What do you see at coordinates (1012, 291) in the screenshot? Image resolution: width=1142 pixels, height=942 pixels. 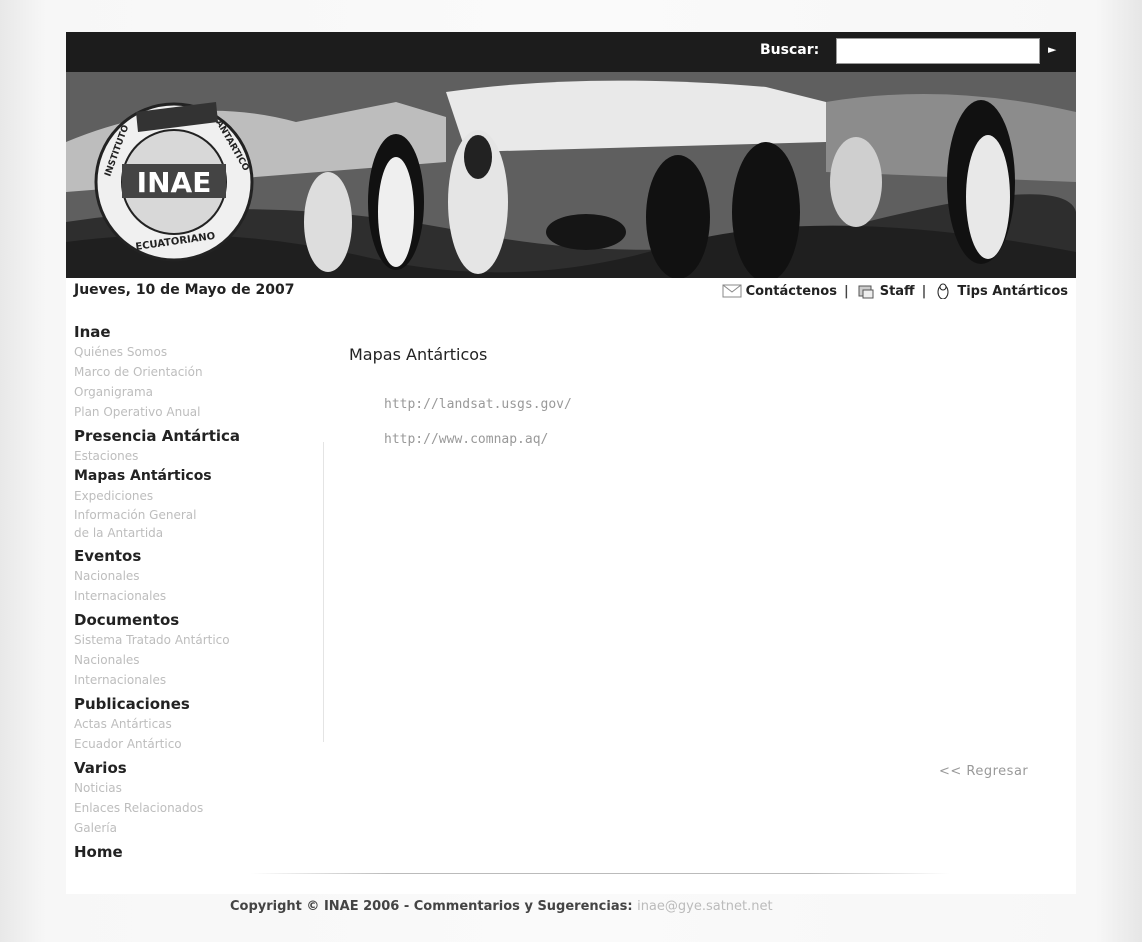 I see `tips-link: Tips Antárticos` at bounding box center [1012, 291].